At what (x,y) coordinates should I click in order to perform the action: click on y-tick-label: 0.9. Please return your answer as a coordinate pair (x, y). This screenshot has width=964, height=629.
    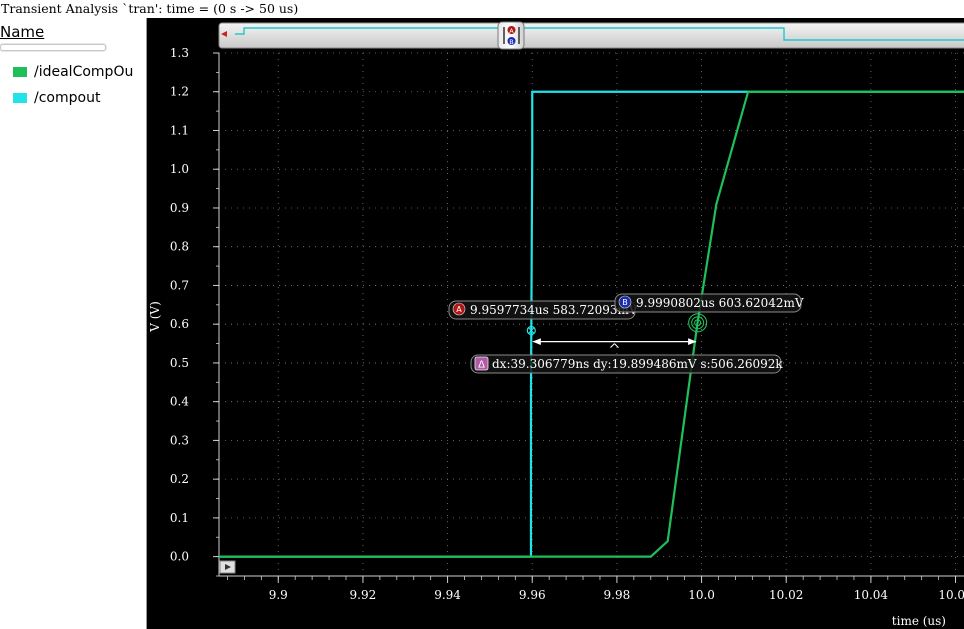
    Looking at the image, I should click on (179, 208).